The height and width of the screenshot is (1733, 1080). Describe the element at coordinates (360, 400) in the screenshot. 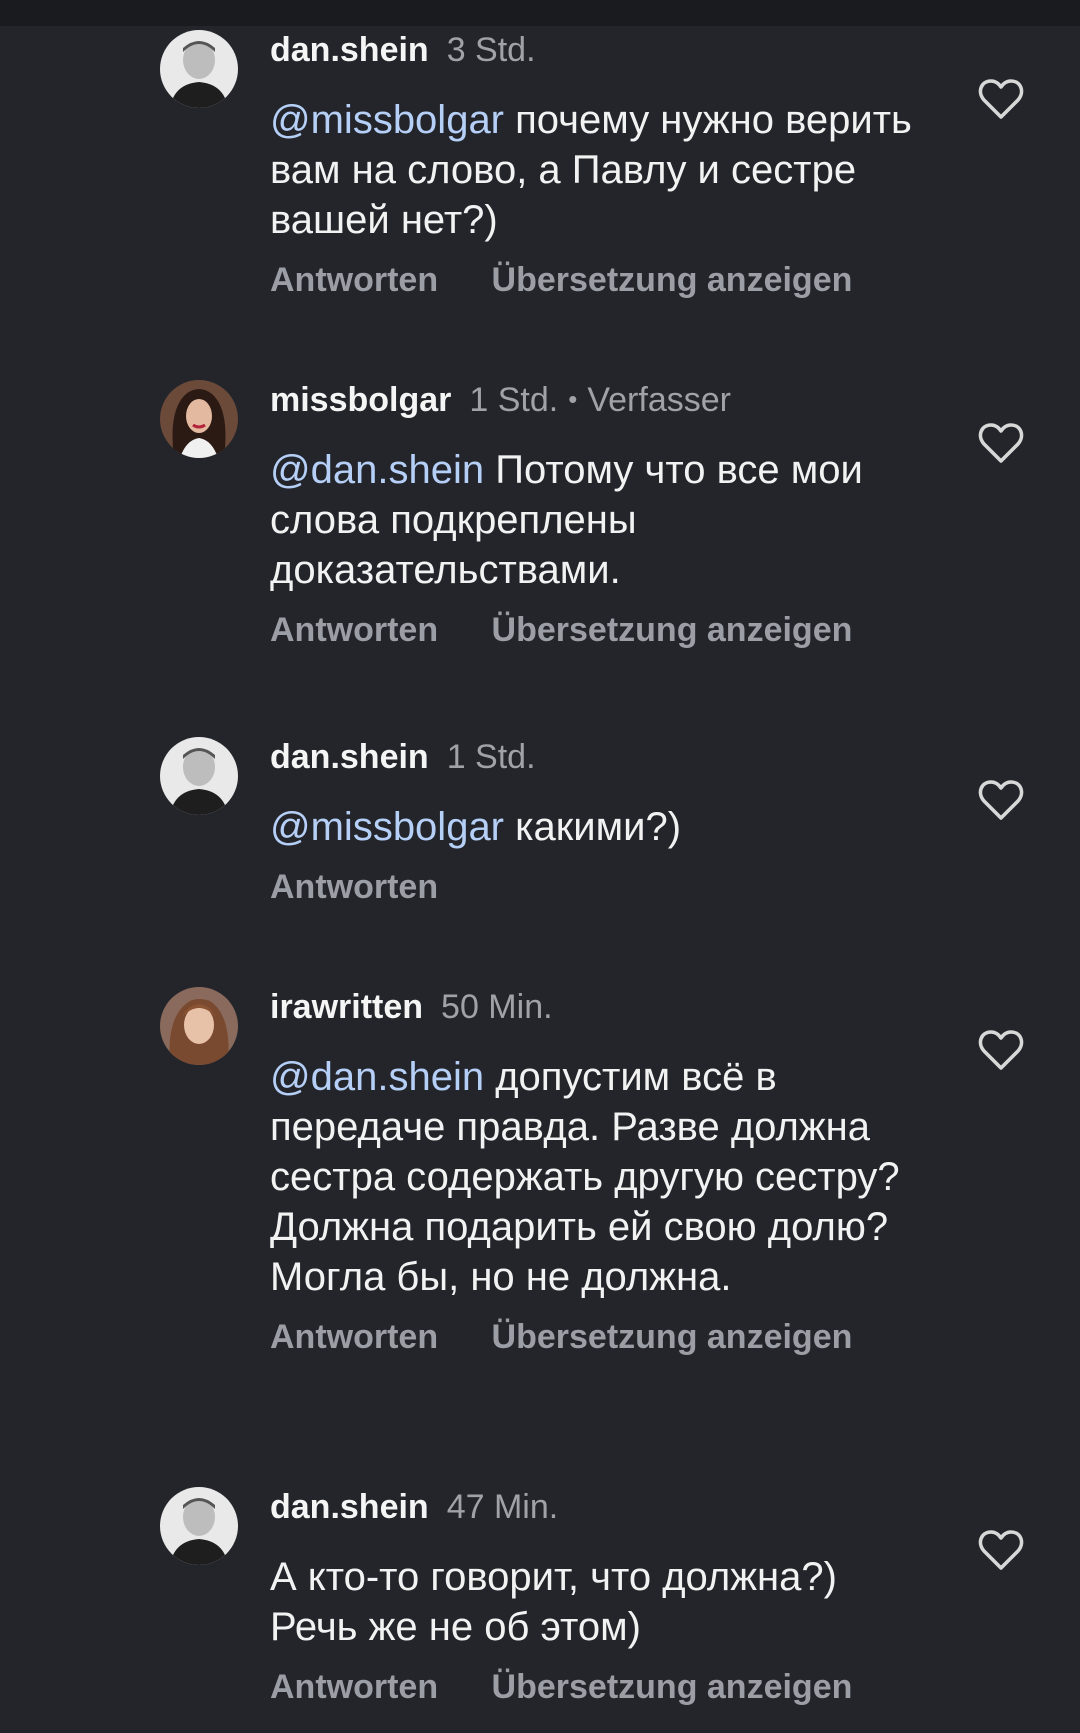

I see `comment-username: missbolgar` at that location.